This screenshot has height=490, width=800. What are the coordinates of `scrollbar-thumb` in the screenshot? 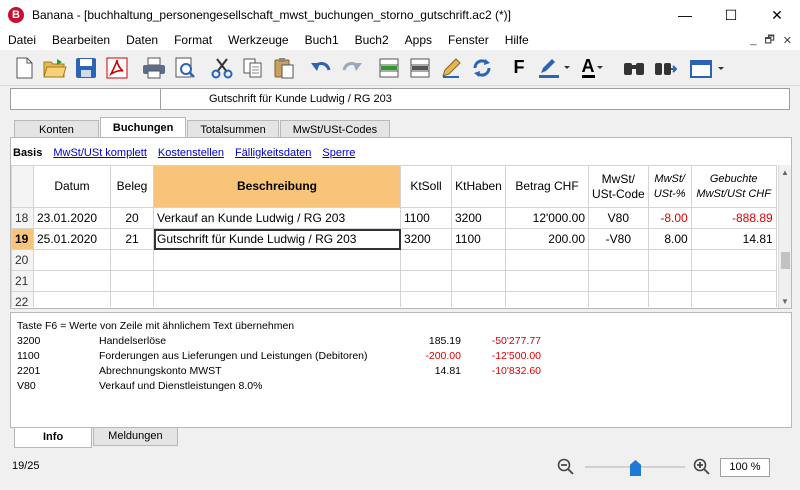 It's located at (785, 260).